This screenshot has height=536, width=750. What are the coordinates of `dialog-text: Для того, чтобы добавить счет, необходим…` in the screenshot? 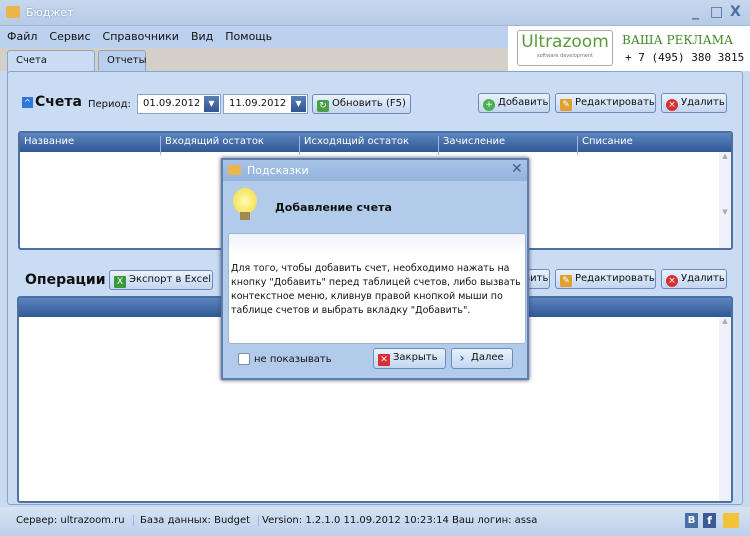 It's located at (376, 289).